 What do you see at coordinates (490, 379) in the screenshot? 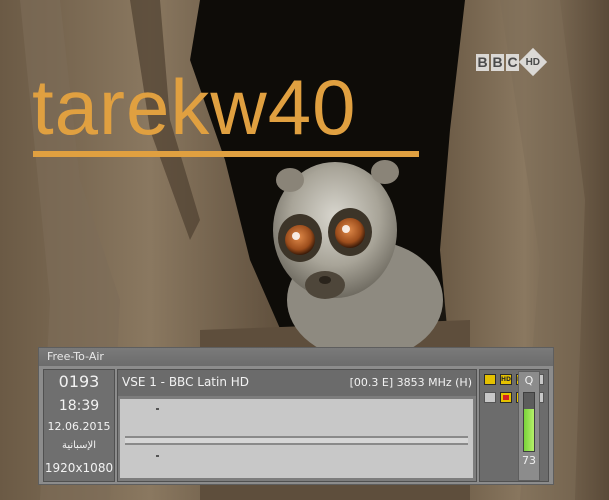
I see `tv-icon` at bounding box center [490, 379].